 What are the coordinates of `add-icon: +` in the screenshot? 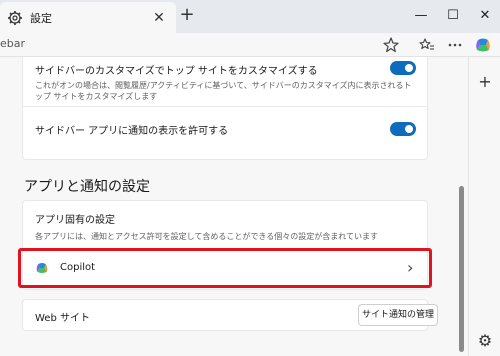 It's located at (485, 82).